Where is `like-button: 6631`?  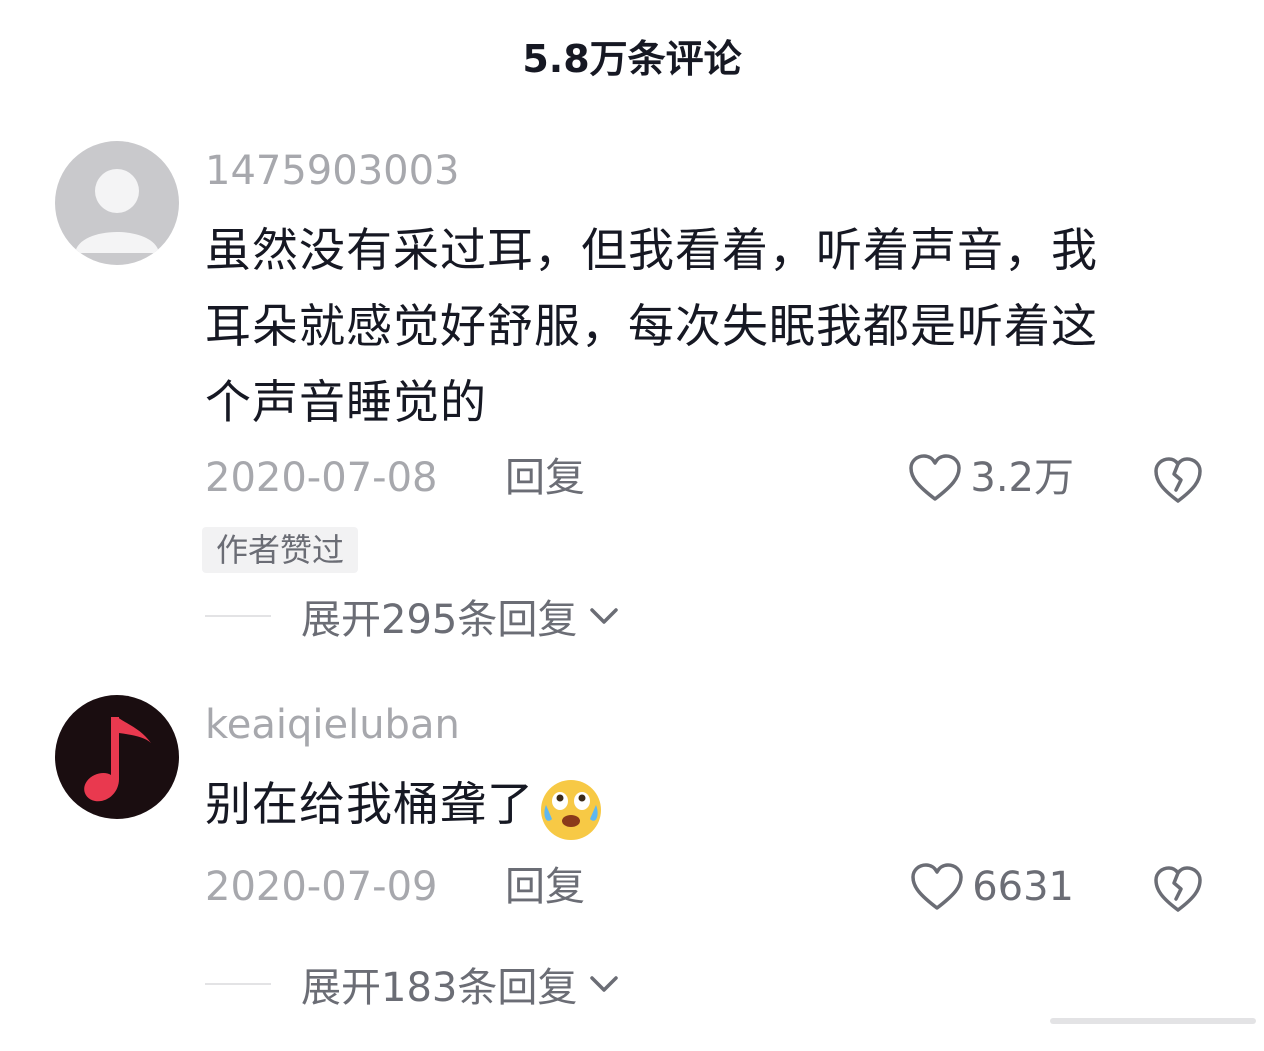
like-button: 6631 is located at coordinates (992, 887).